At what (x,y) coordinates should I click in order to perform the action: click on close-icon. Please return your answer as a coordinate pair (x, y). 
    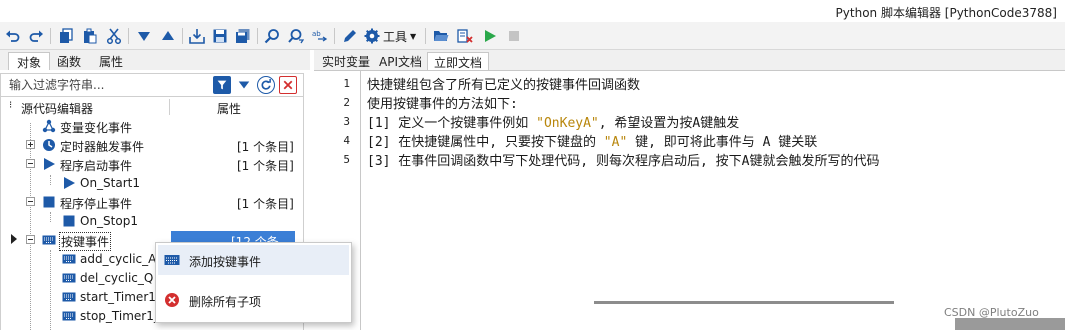
    Looking at the image, I should click on (288, 85).